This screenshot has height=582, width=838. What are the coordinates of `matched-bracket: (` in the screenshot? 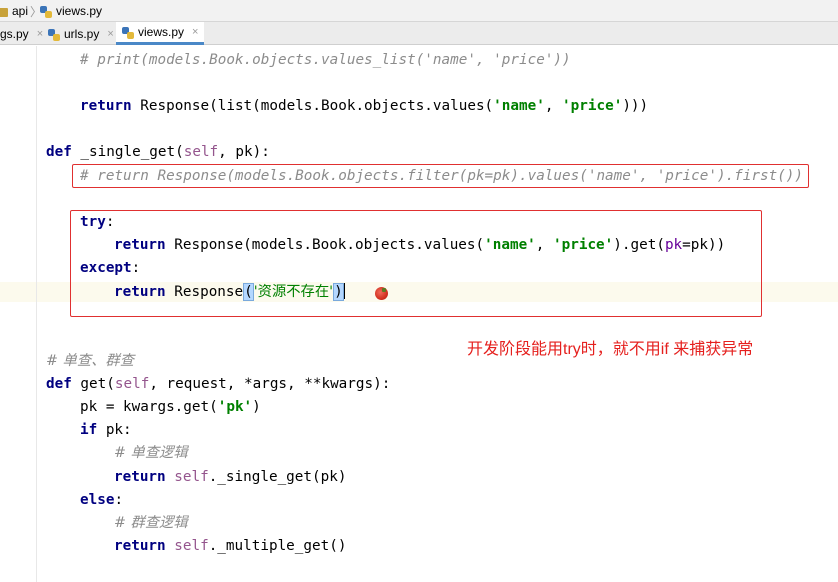 It's located at (248, 292).